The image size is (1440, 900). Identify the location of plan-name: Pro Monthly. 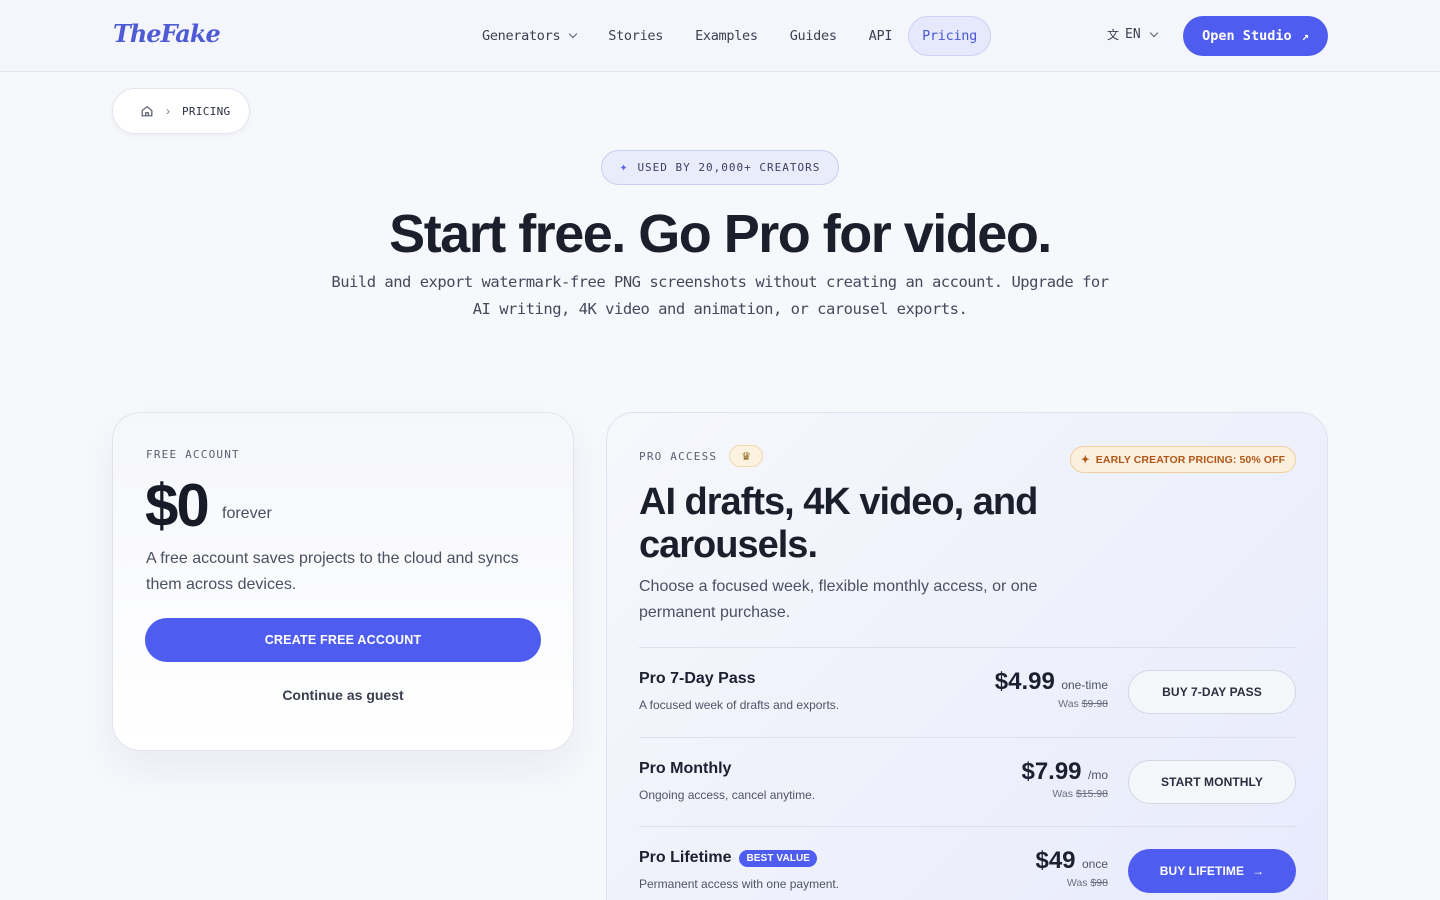
(685, 769).